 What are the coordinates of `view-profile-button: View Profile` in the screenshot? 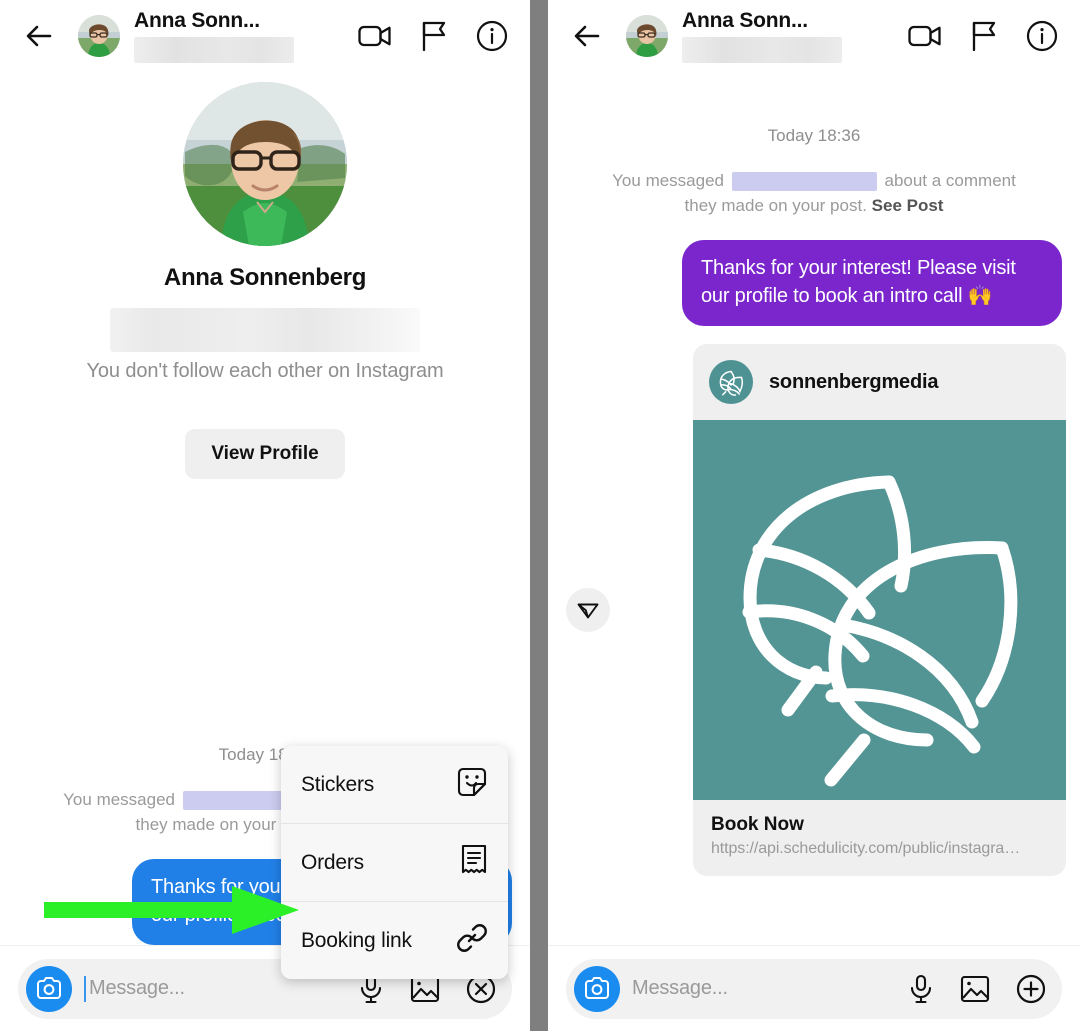 It's located at (265, 454).